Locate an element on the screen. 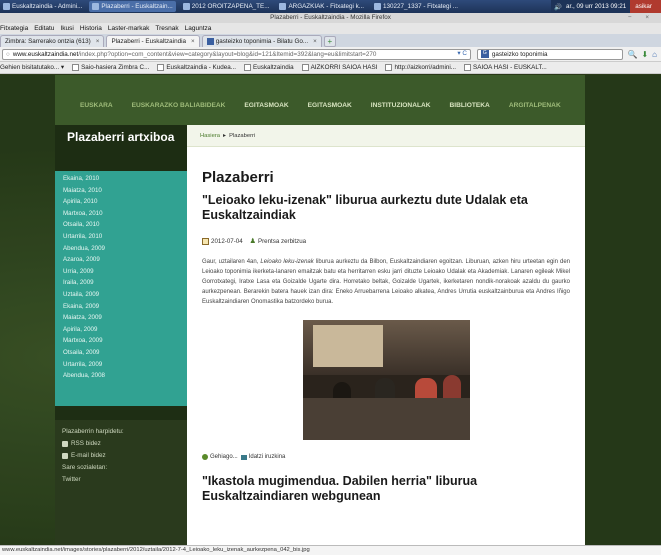  breadcrumb-current: Plazaberri is located at coordinates (242, 135).